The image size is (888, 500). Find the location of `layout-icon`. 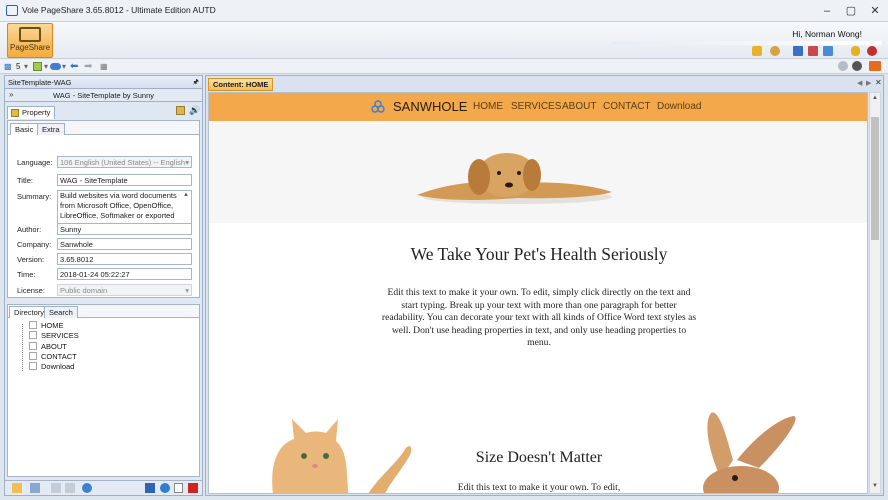

layout-icon is located at coordinates (37, 66).